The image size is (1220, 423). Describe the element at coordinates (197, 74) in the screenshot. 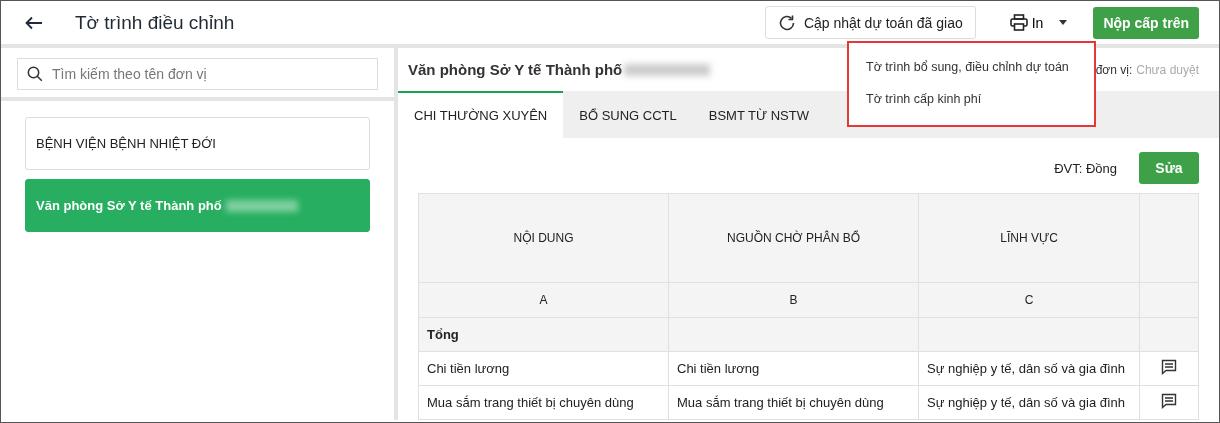

I see `search-field: Tìm kiếm theo tên đơn vị` at that location.